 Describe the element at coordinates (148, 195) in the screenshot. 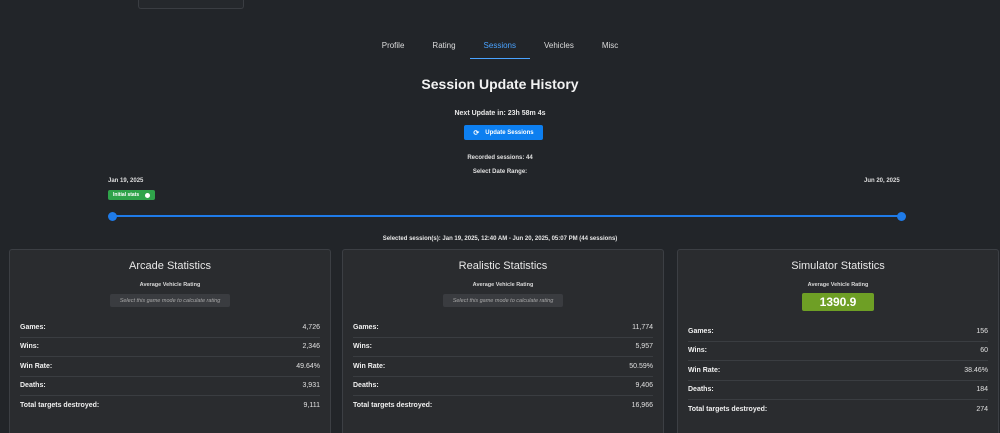

I see `info-icon` at that location.